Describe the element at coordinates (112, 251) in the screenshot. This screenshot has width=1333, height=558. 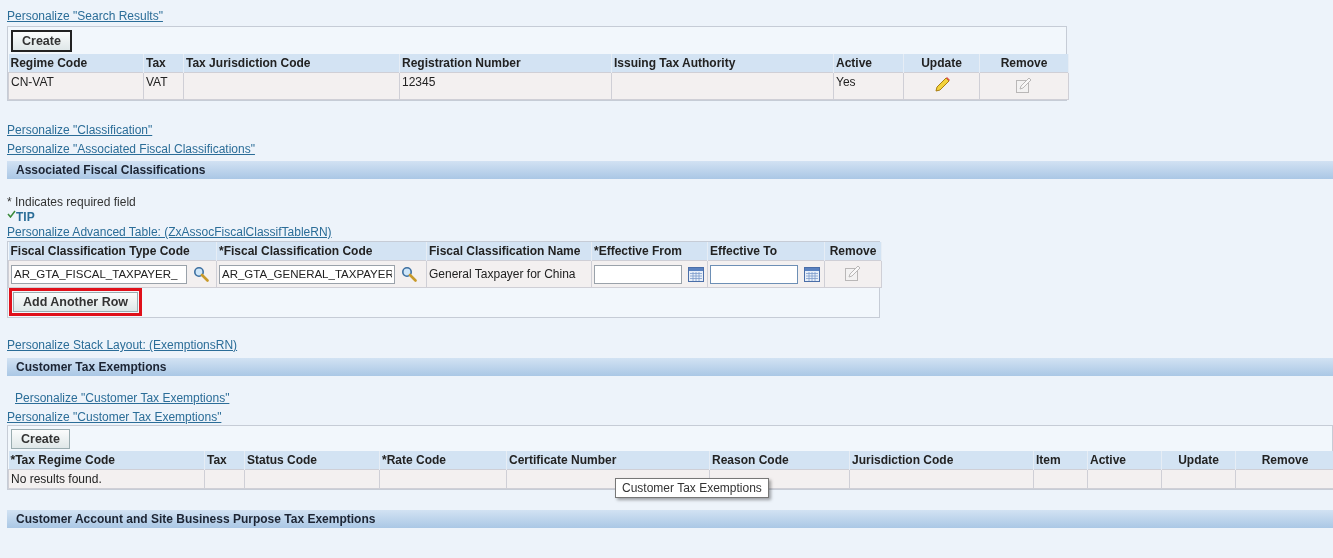
I see `column-header: Fiscal Classification Type Code` at that location.